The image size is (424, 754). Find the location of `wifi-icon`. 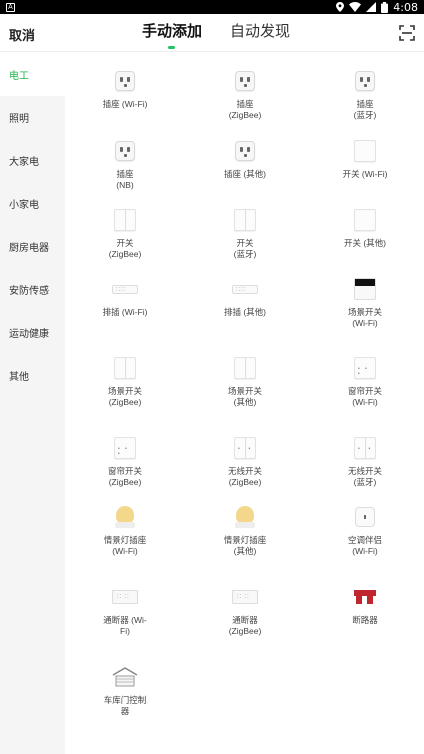

wifi-icon is located at coordinates (355, 7).